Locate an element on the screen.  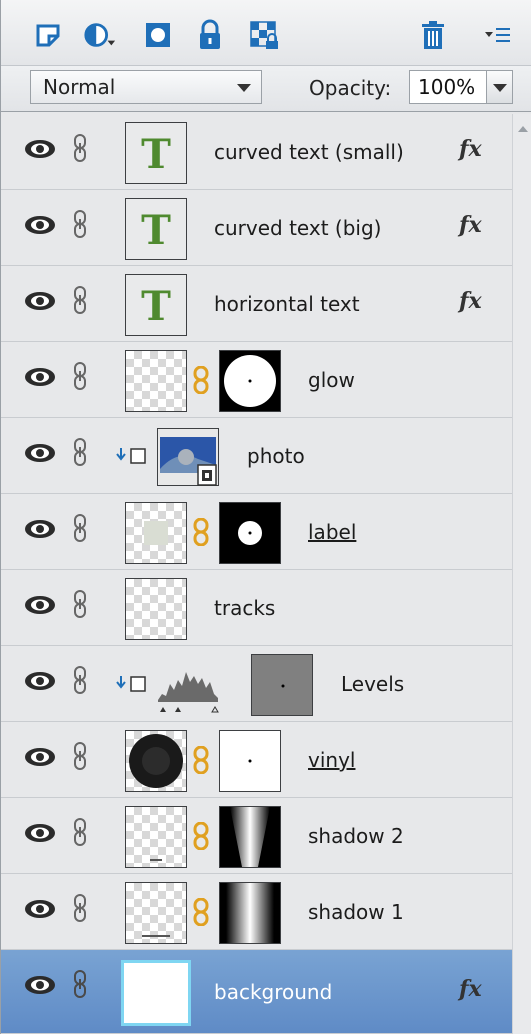
layer-row: T curved text (big) fx is located at coordinates (256, 228).